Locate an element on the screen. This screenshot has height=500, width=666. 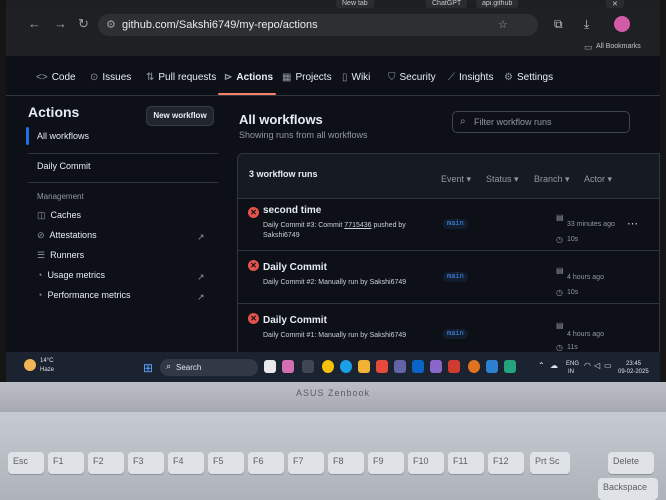
weather-icon is located at coordinates (30, 365).